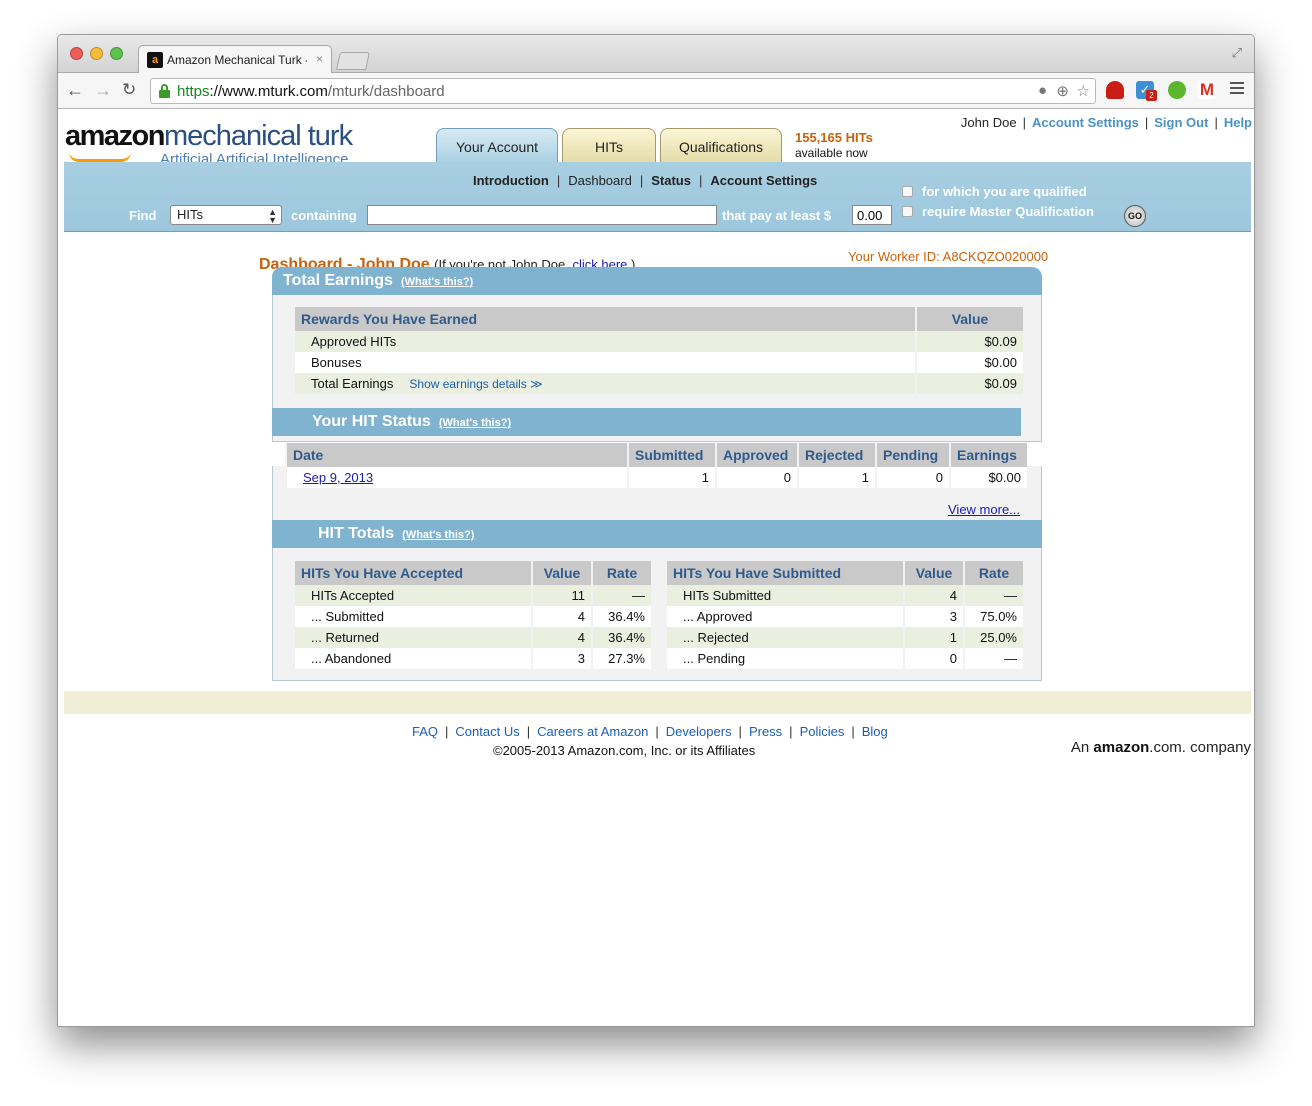  What do you see at coordinates (511, 180) in the screenshot?
I see `subnav-introduction: Introduction` at bounding box center [511, 180].